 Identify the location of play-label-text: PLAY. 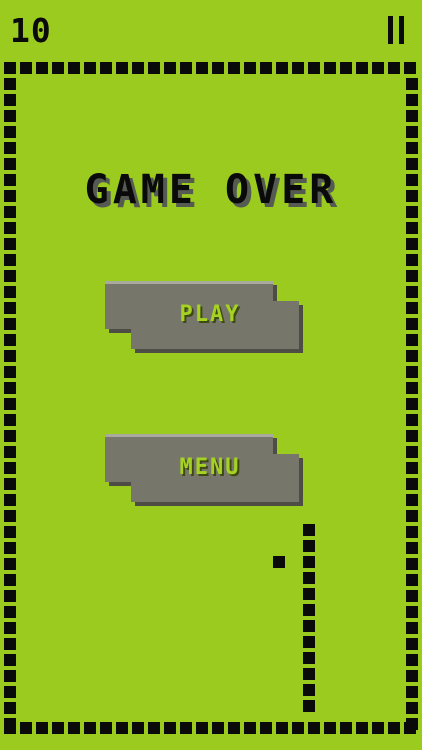
(210, 314).